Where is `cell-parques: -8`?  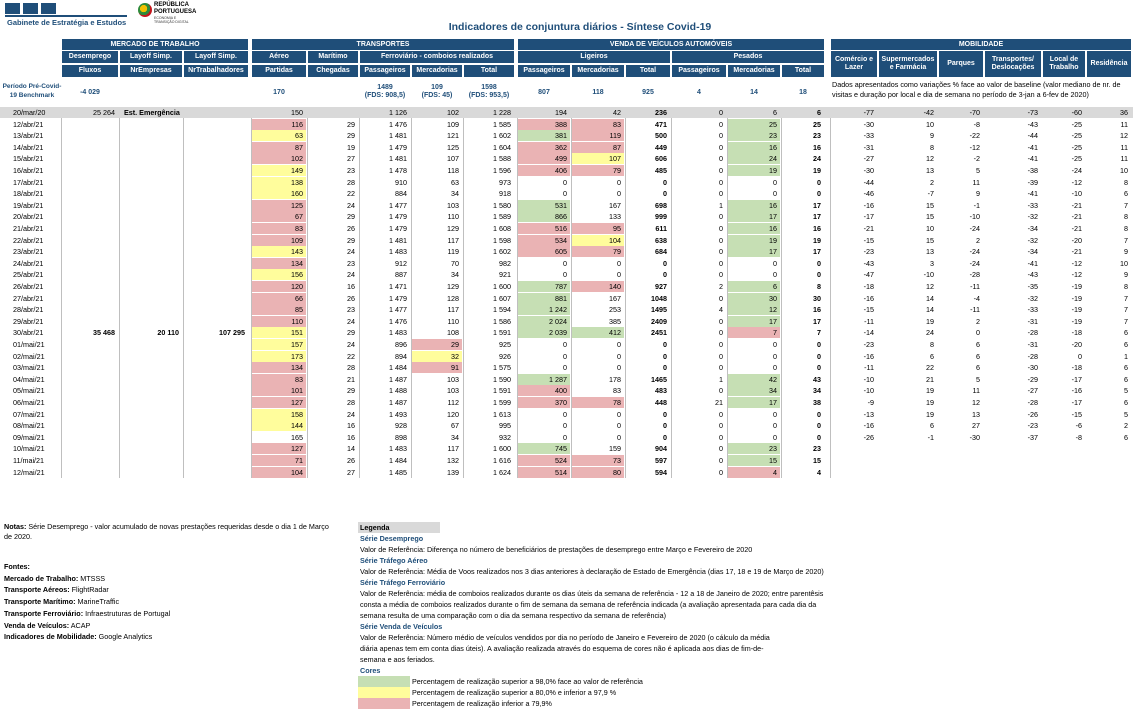 cell-parques: -8 is located at coordinates (976, 124).